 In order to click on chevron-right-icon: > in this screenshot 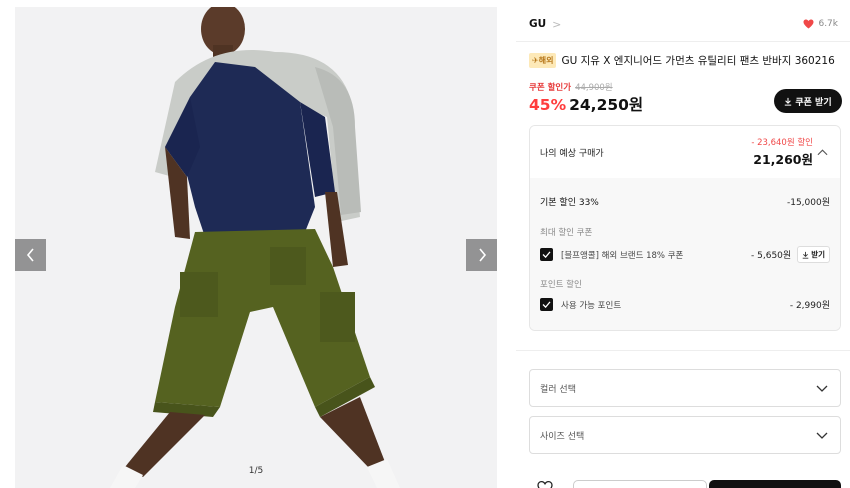, I will do `click(557, 24)`.